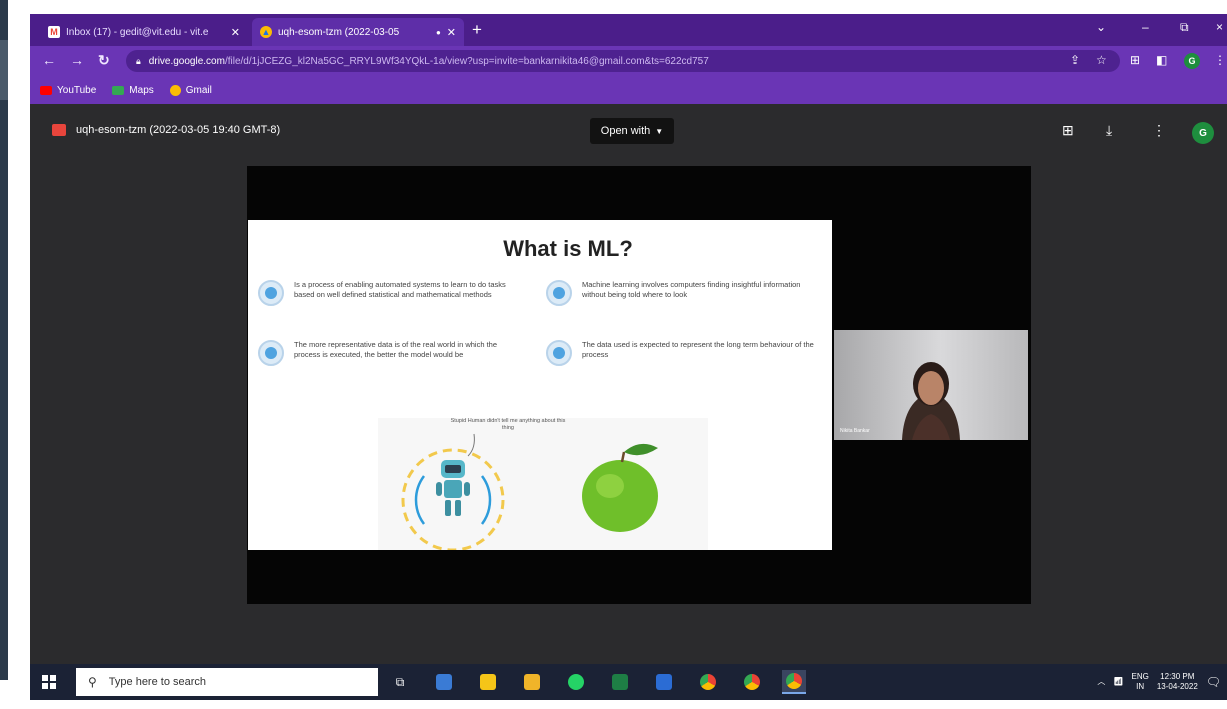 The image size is (1227, 709). What do you see at coordinates (576, 682) in the screenshot?
I see `whatsapp-icon` at bounding box center [576, 682].